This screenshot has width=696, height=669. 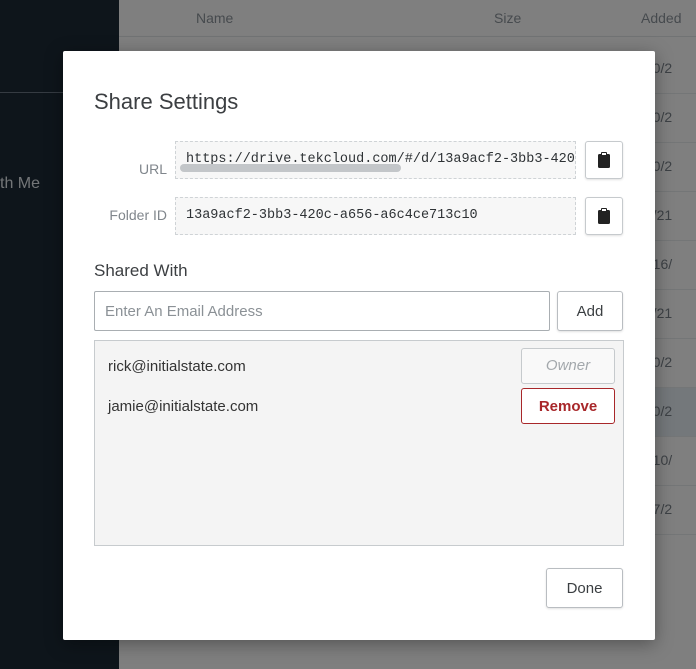 What do you see at coordinates (177, 366) in the screenshot?
I see `user-email: rick@initialstate.com` at bounding box center [177, 366].